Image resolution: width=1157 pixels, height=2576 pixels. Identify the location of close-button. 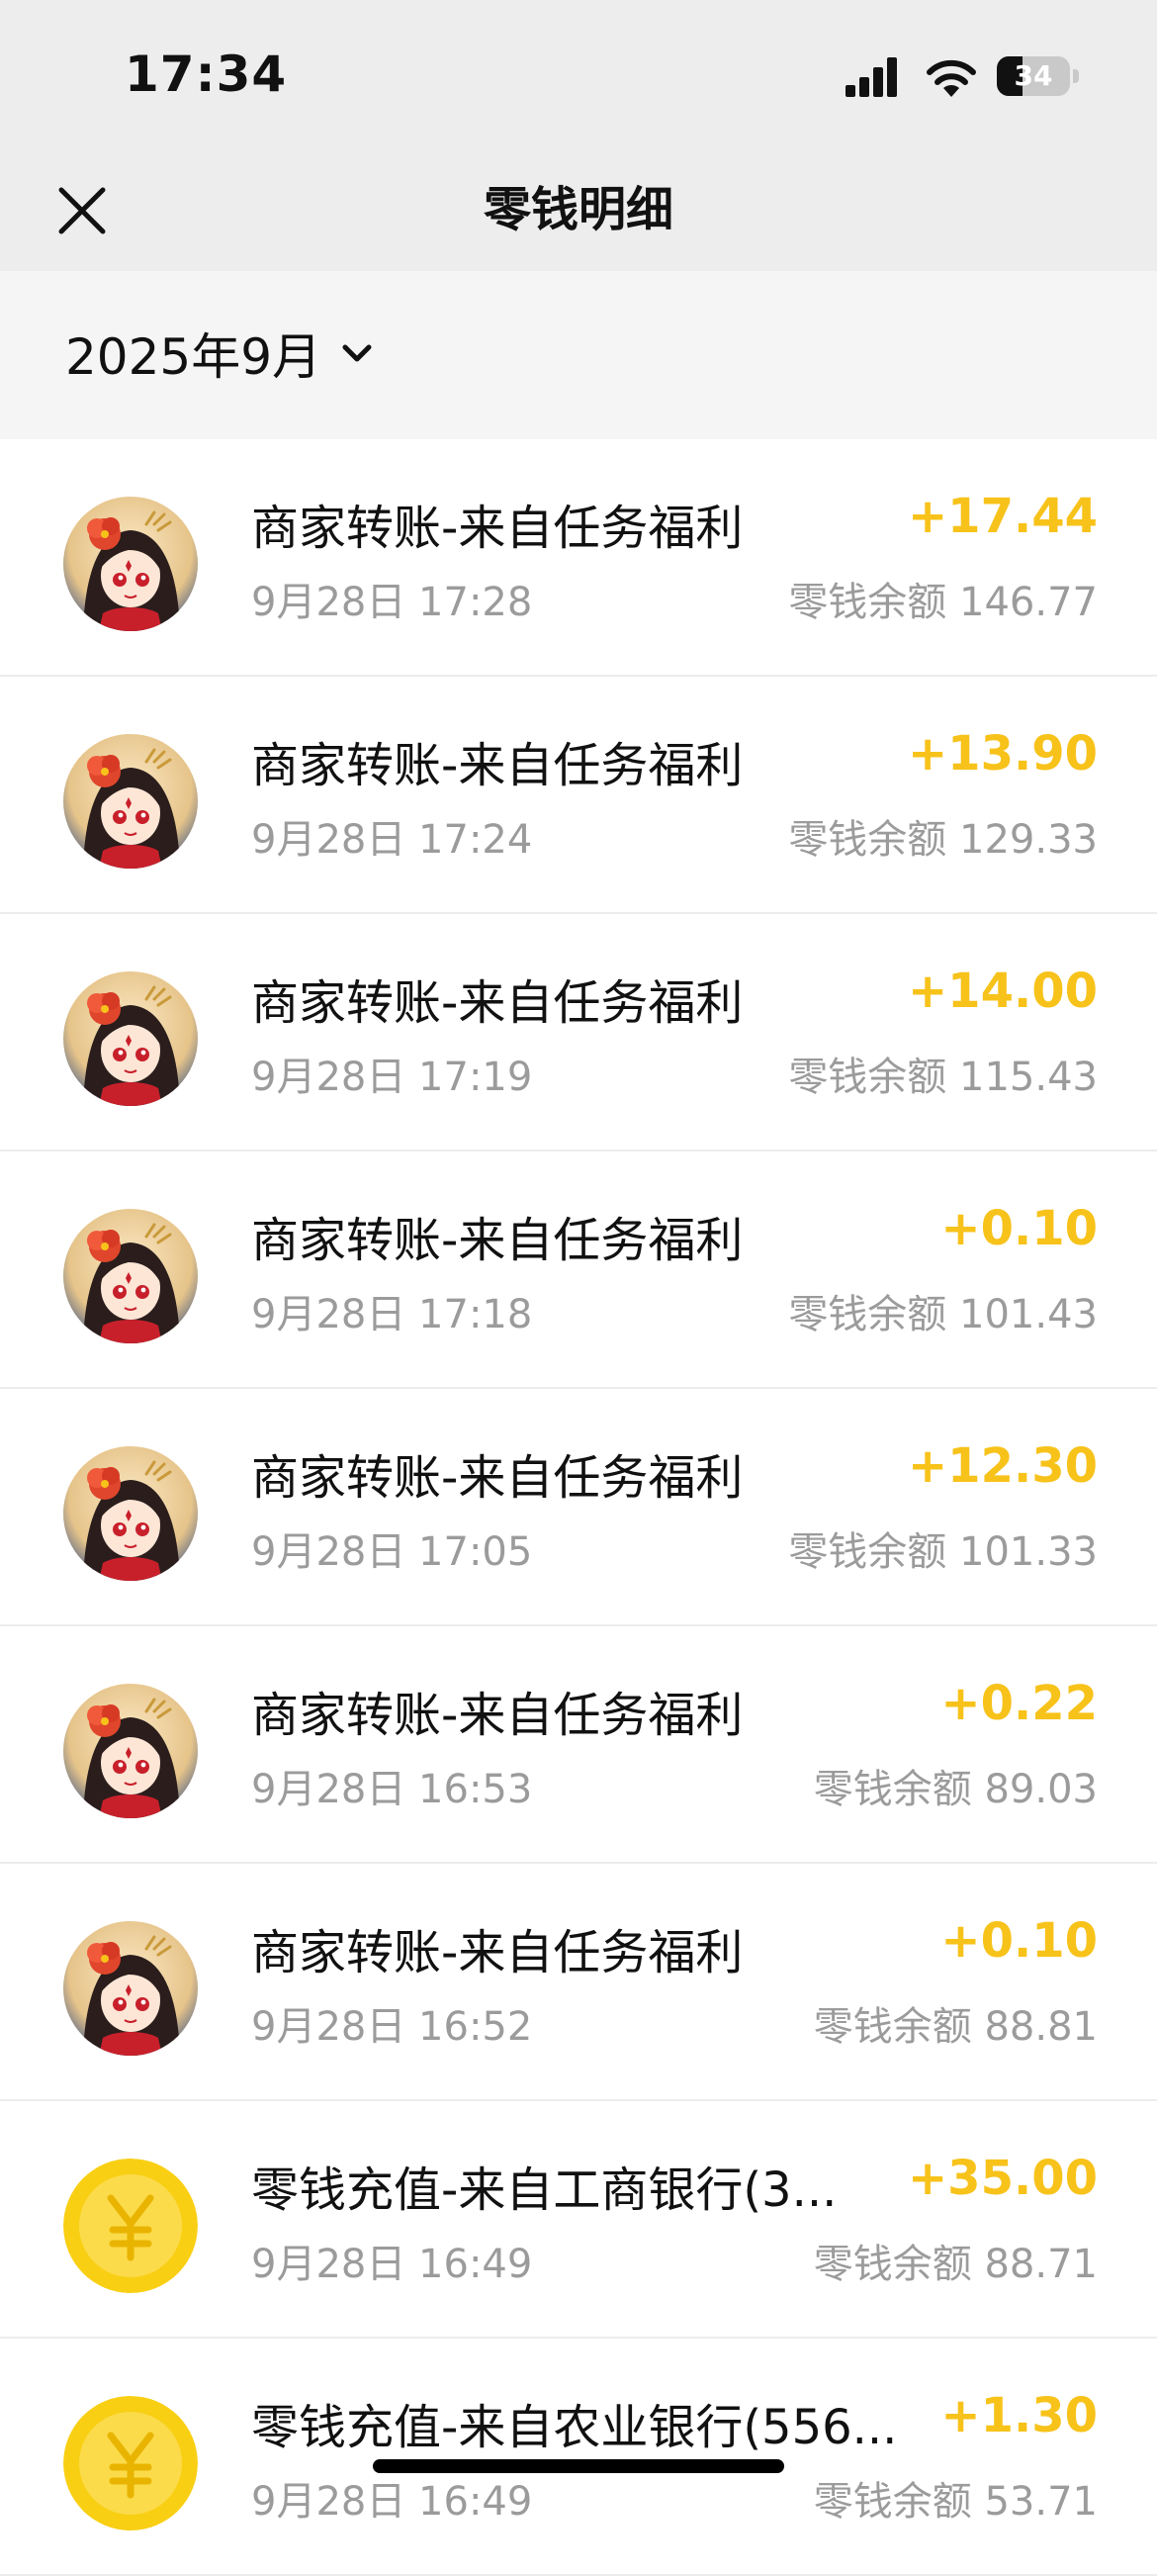
(82, 210).